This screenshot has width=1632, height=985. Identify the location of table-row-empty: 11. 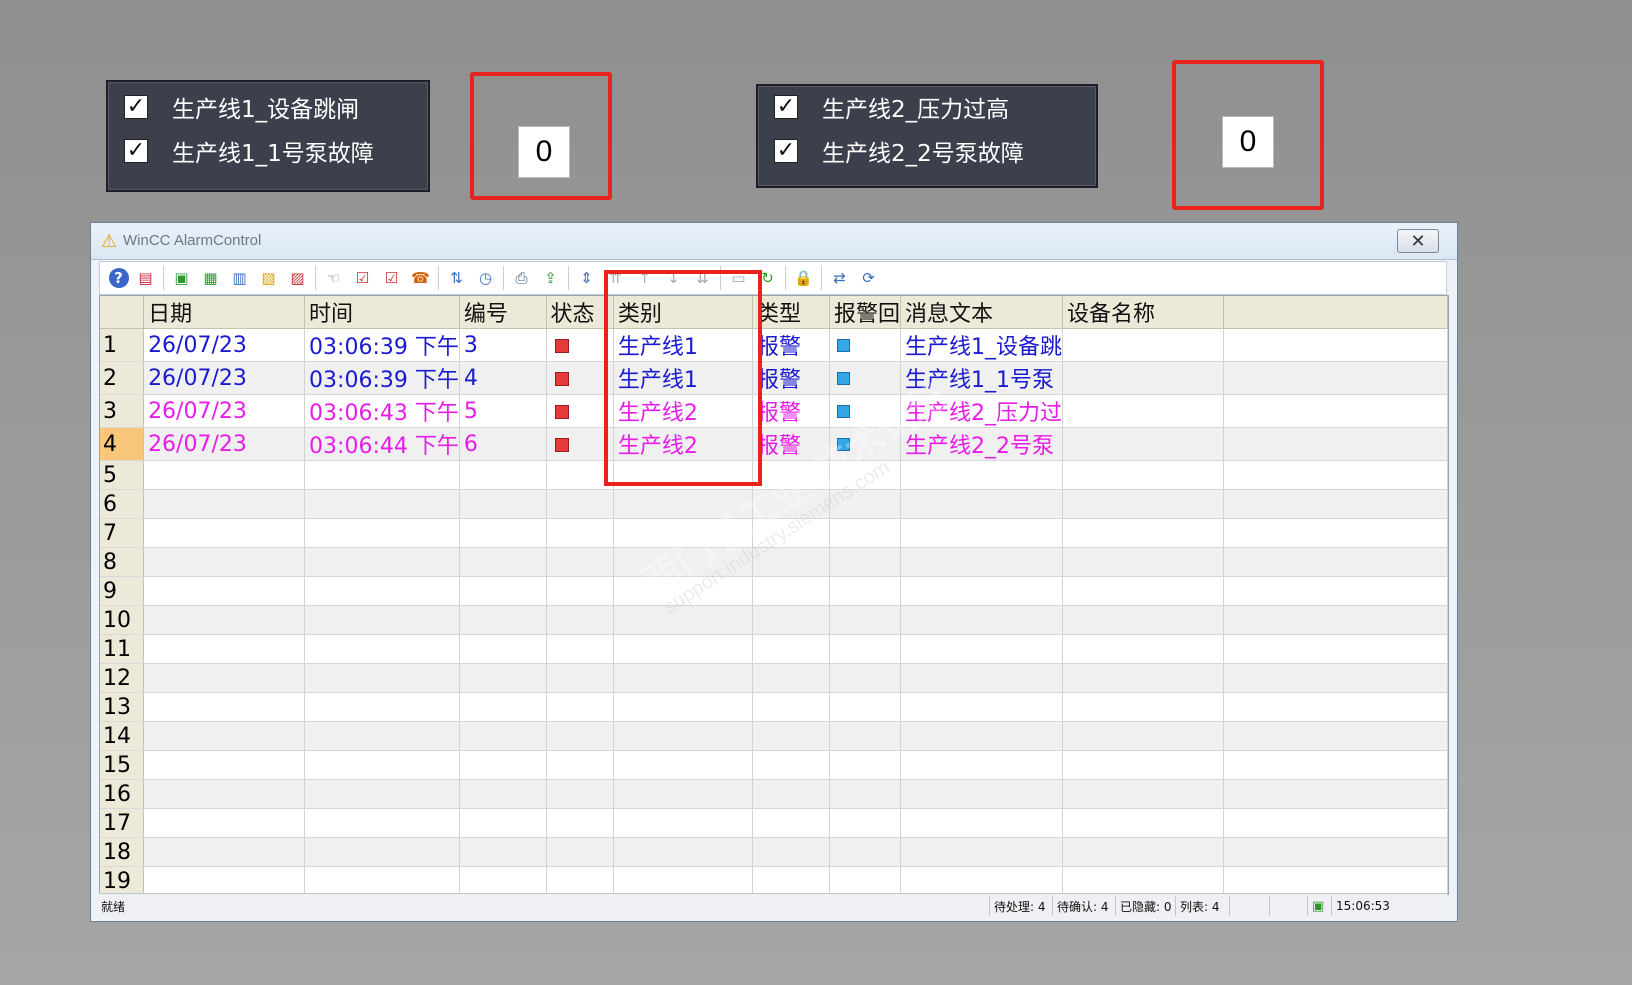
(774, 649).